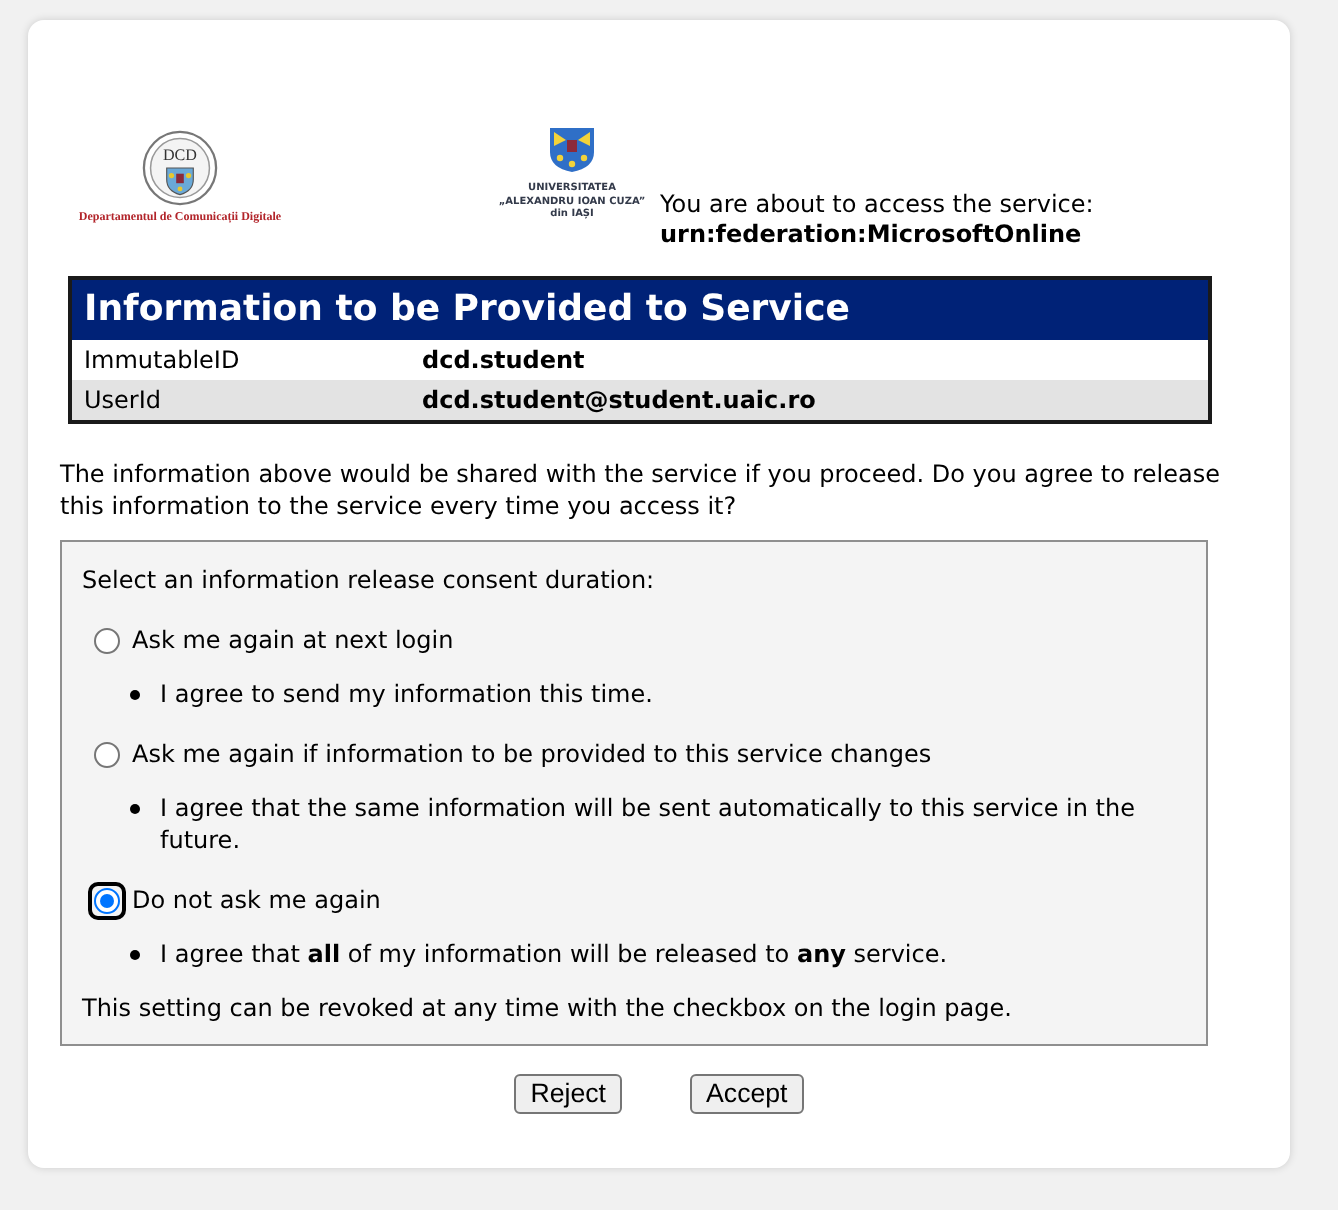 Image resolution: width=1338 pixels, height=1210 pixels. Describe the element at coordinates (407, 694) in the screenshot. I see `option-note: I agree to send my information this time.` at that location.